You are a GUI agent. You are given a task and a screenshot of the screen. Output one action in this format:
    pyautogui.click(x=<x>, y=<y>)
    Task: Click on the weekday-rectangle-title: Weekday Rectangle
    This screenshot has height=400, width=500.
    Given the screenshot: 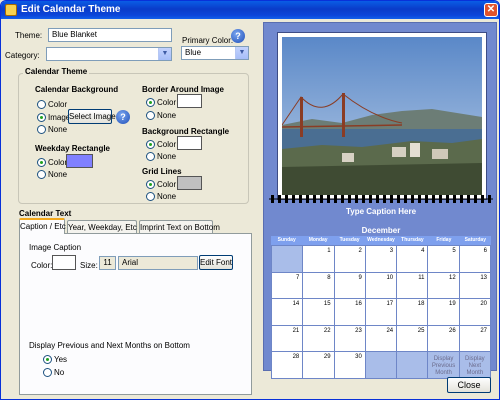 What is the action you would take?
    pyautogui.click(x=72, y=148)
    